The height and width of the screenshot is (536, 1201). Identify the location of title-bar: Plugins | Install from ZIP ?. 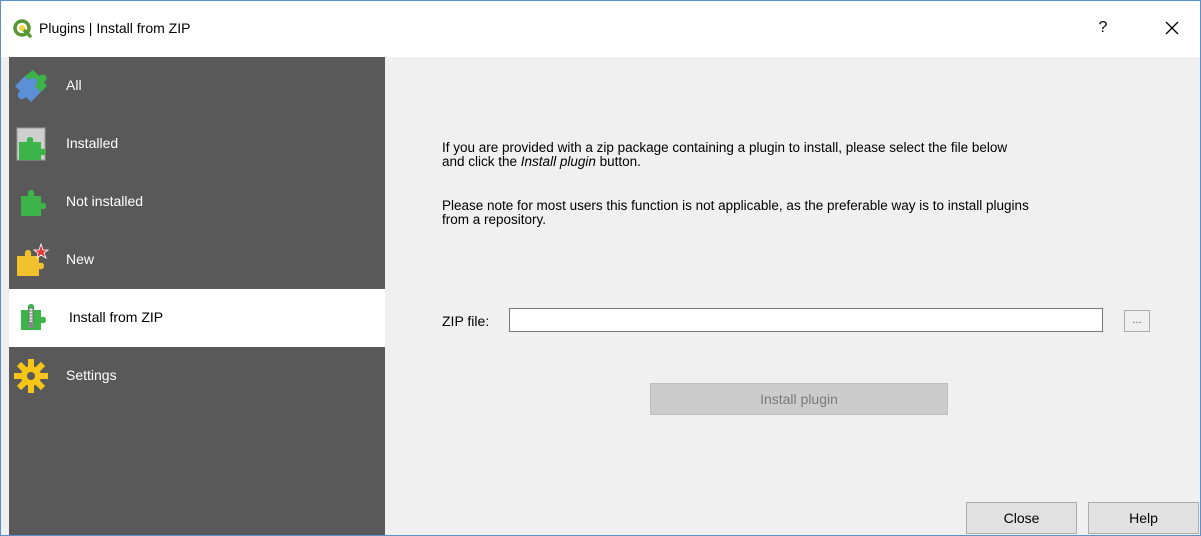
(600, 29).